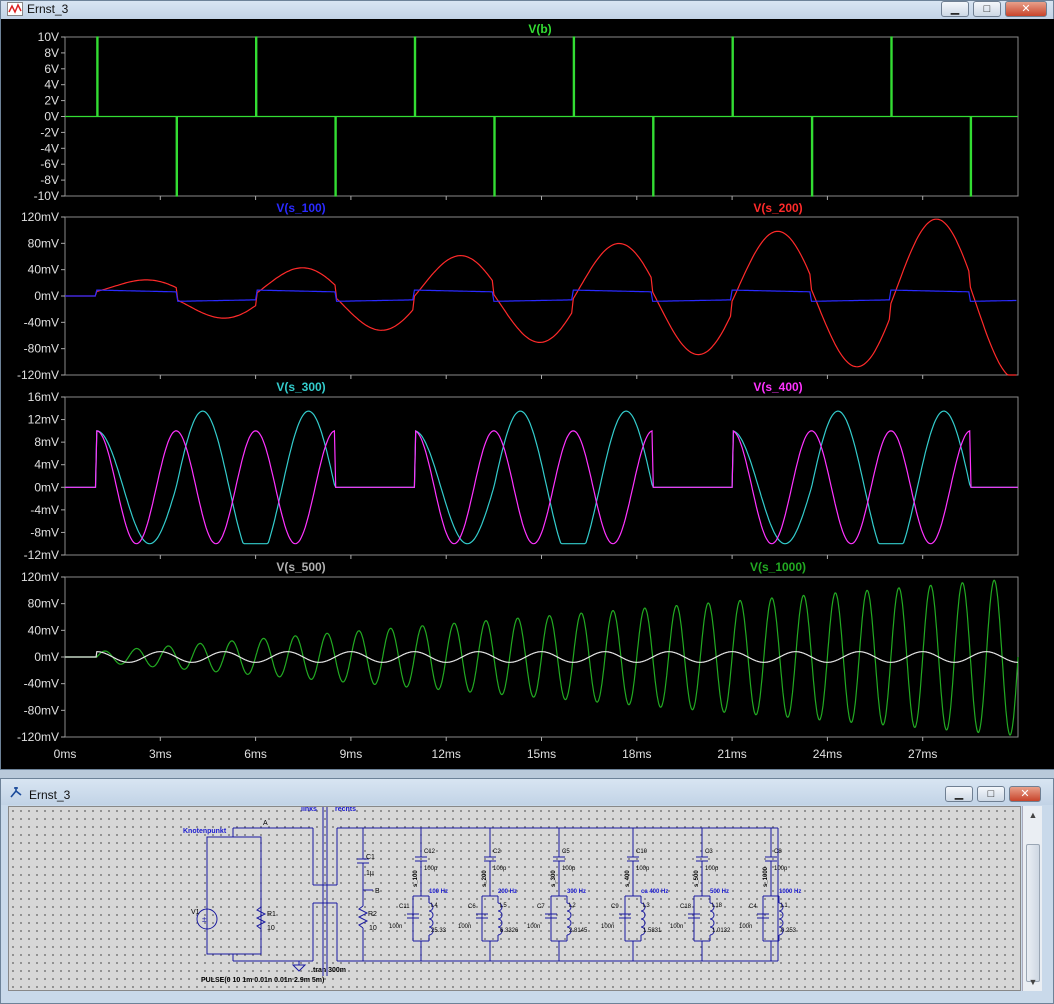  What do you see at coordinates (778, 852) in the screenshot?
I see `svg-text: C8` at bounding box center [778, 852].